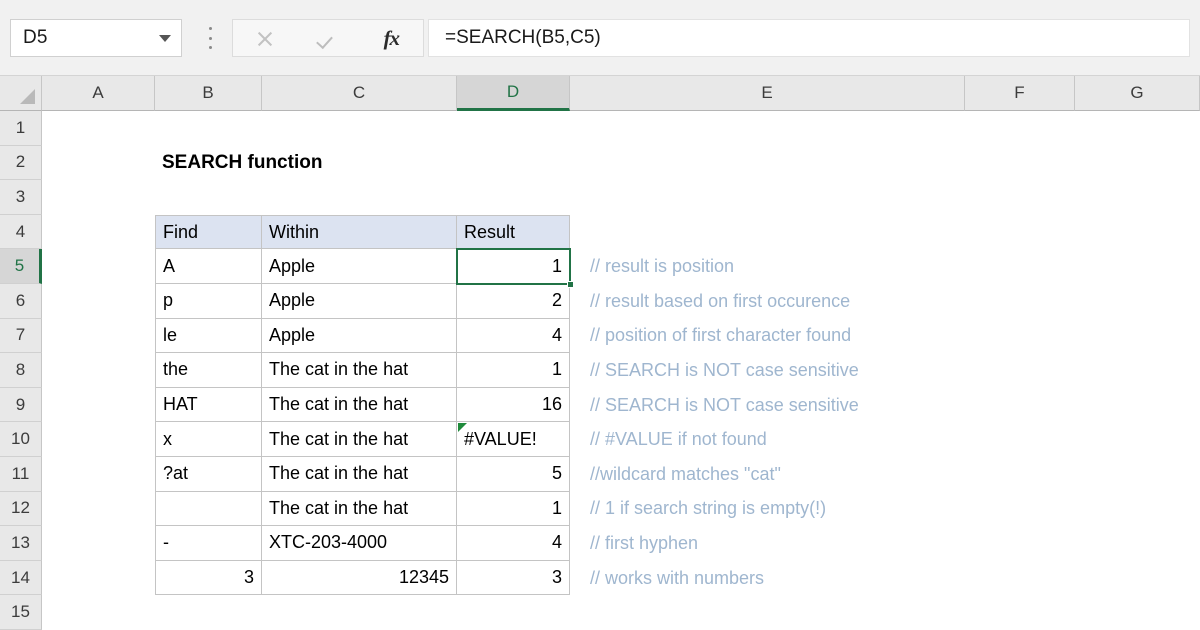 This screenshot has height=630, width=1200. What do you see at coordinates (359, 370) in the screenshot?
I see `cell-within-row-8: The cat in the hat` at bounding box center [359, 370].